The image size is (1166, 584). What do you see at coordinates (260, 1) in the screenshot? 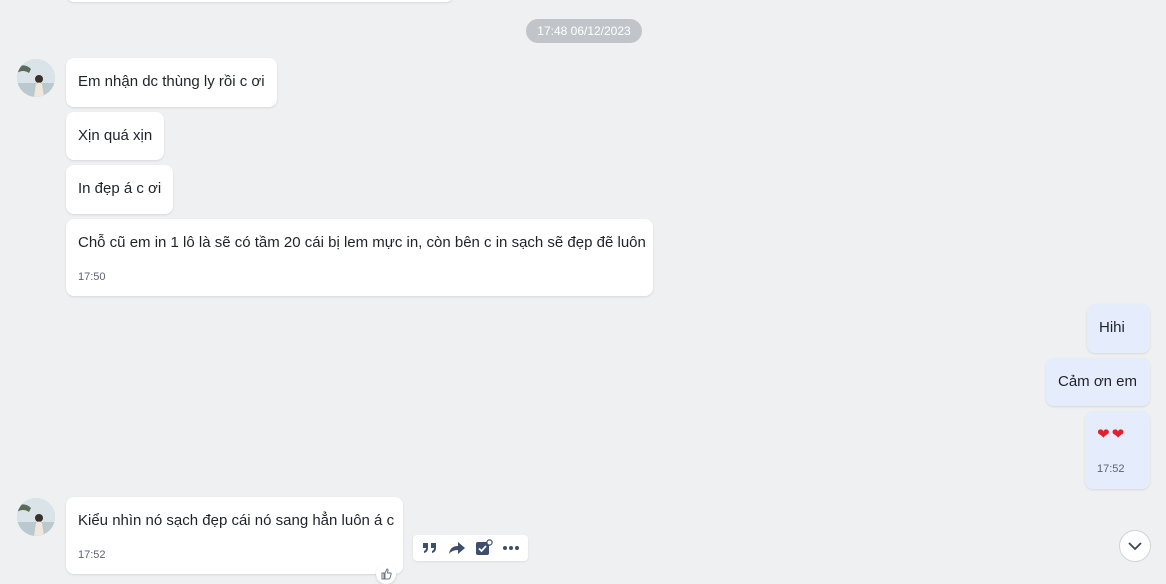
I see `previous-message-bubble` at bounding box center [260, 1].